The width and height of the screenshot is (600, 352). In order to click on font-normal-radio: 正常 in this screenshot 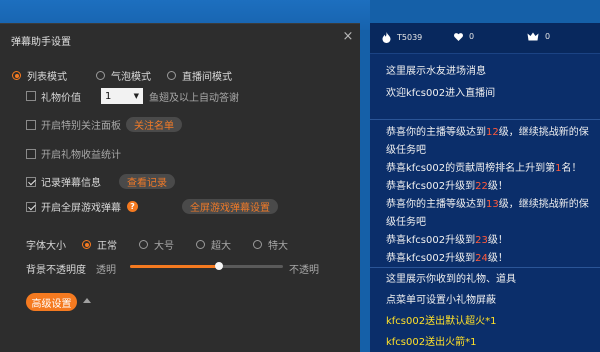, I will do `click(99, 244)`.